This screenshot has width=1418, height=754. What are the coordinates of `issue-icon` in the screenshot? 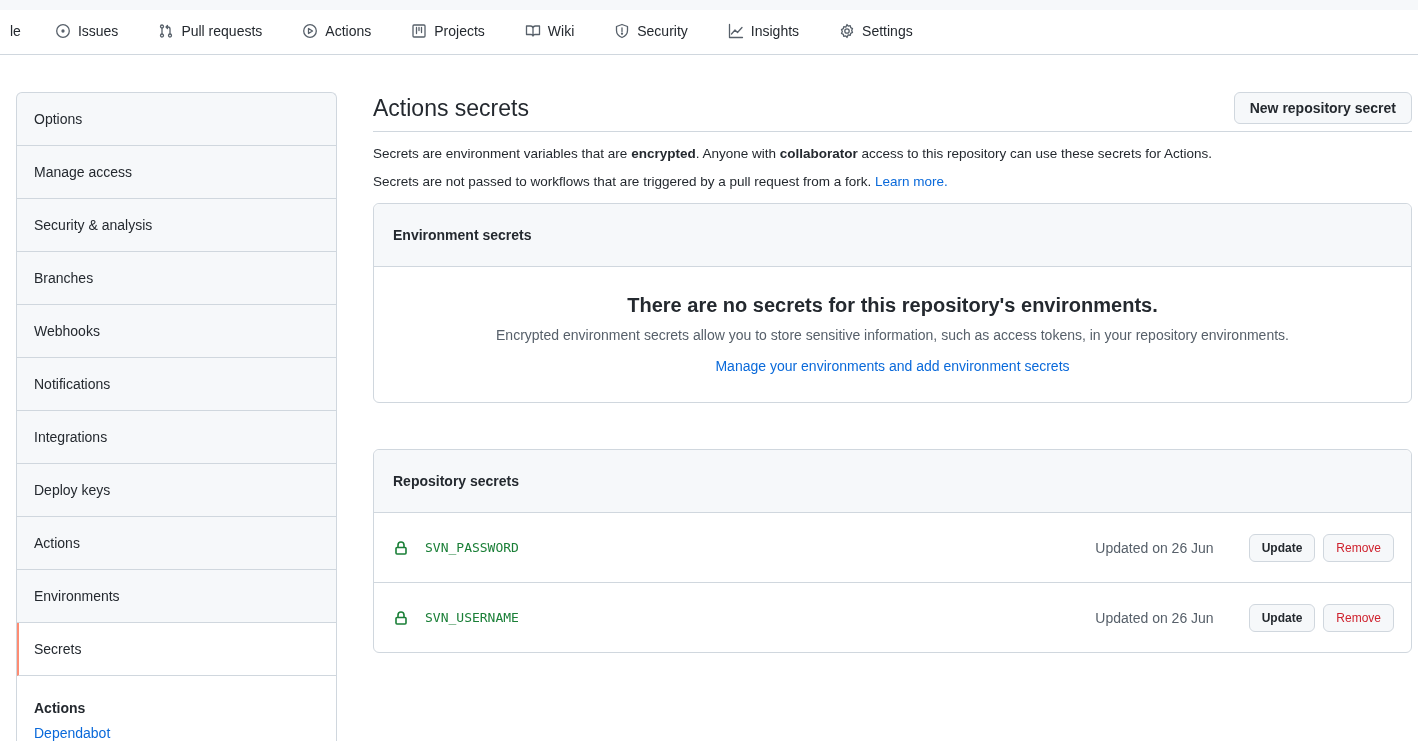 It's located at (62, 31).